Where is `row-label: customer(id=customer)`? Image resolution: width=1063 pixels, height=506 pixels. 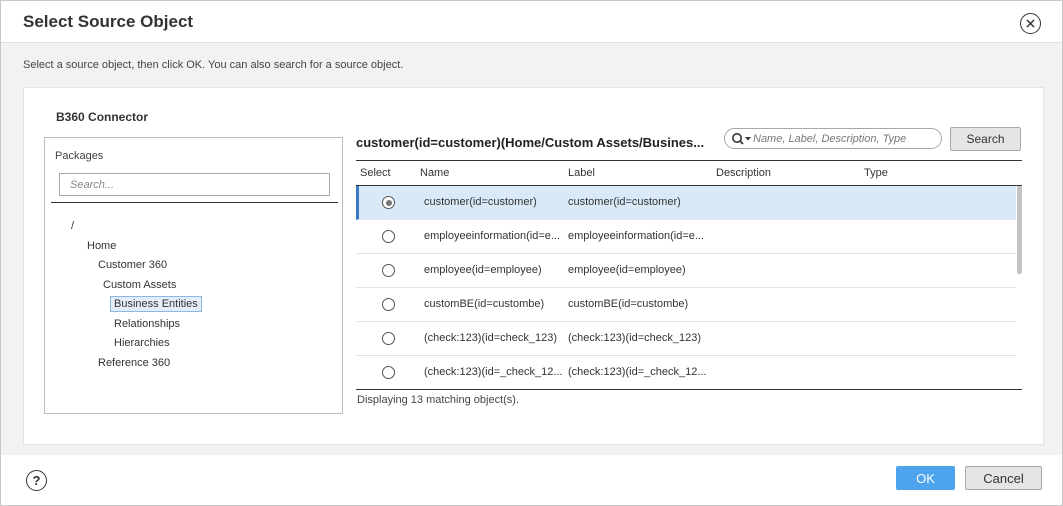
row-label: customer(id=customer) is located at coordinates (624, 202).